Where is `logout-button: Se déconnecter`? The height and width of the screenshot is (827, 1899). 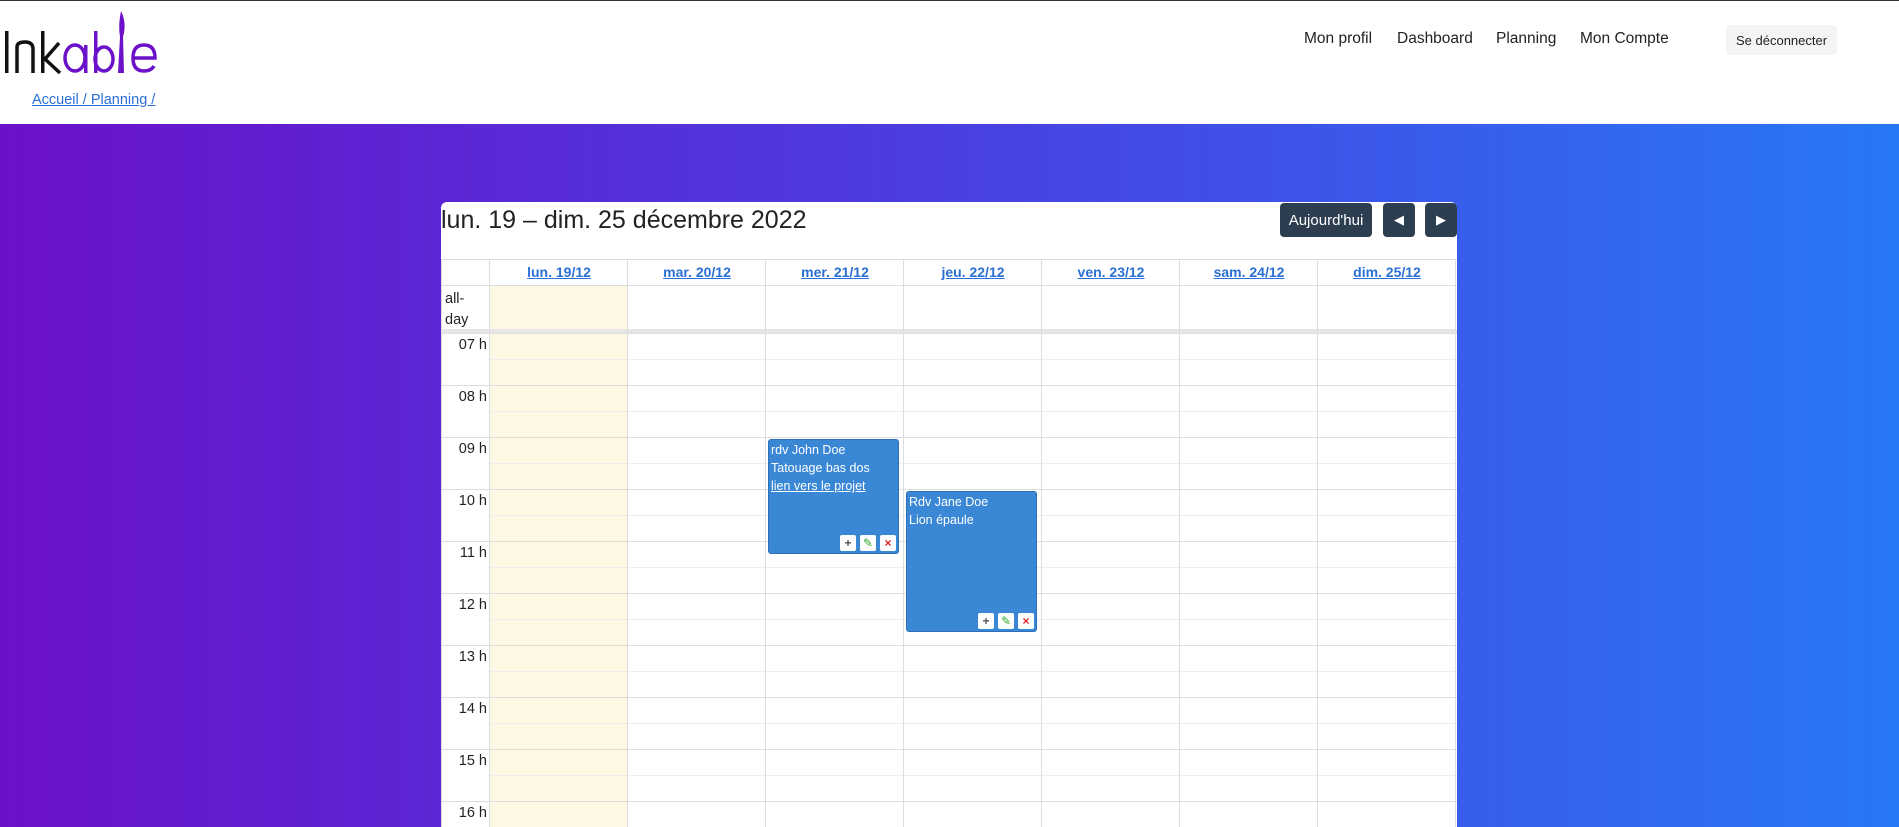 logout-button: Se déconnecter is located at coordinates (1782, 40).